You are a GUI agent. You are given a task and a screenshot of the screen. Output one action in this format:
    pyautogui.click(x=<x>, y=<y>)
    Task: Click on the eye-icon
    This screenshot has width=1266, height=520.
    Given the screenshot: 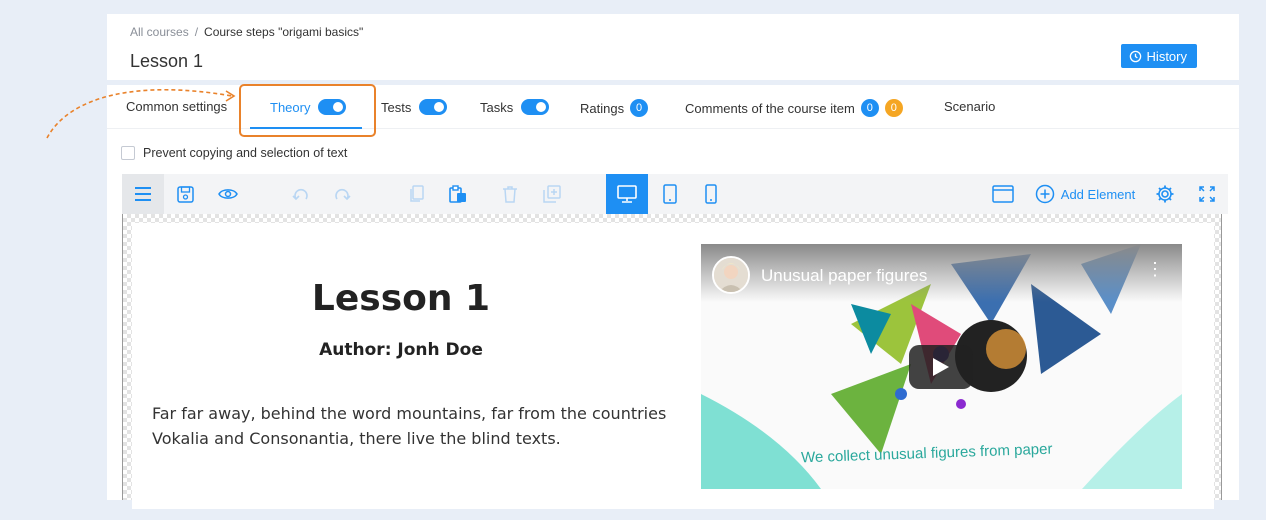 What is the action you would take?
    pyautogui.click(x=228, y=194)
    